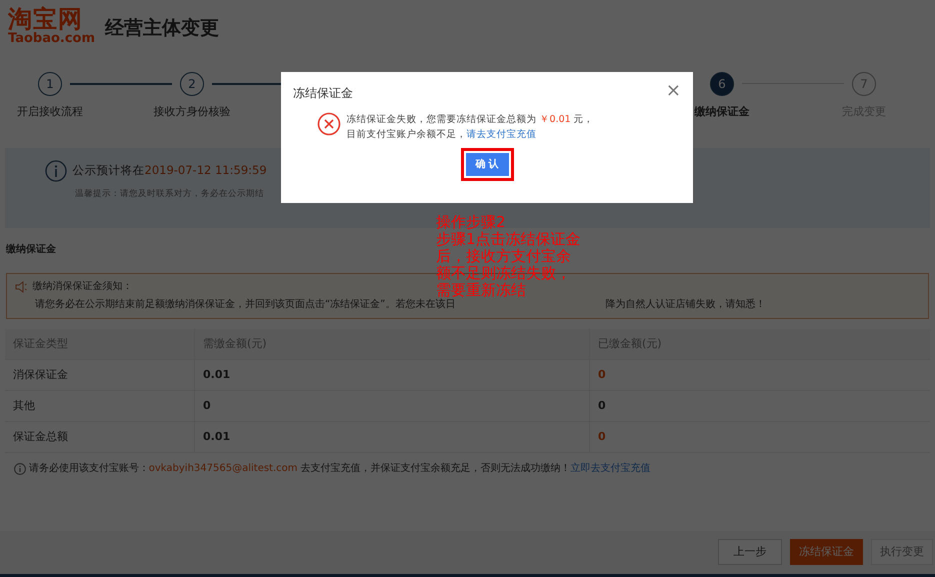  What do you see at coordinates (162, 28) in the screenshot?
I see `page-title: 经营主体变更` at bounding box center [162, 28].